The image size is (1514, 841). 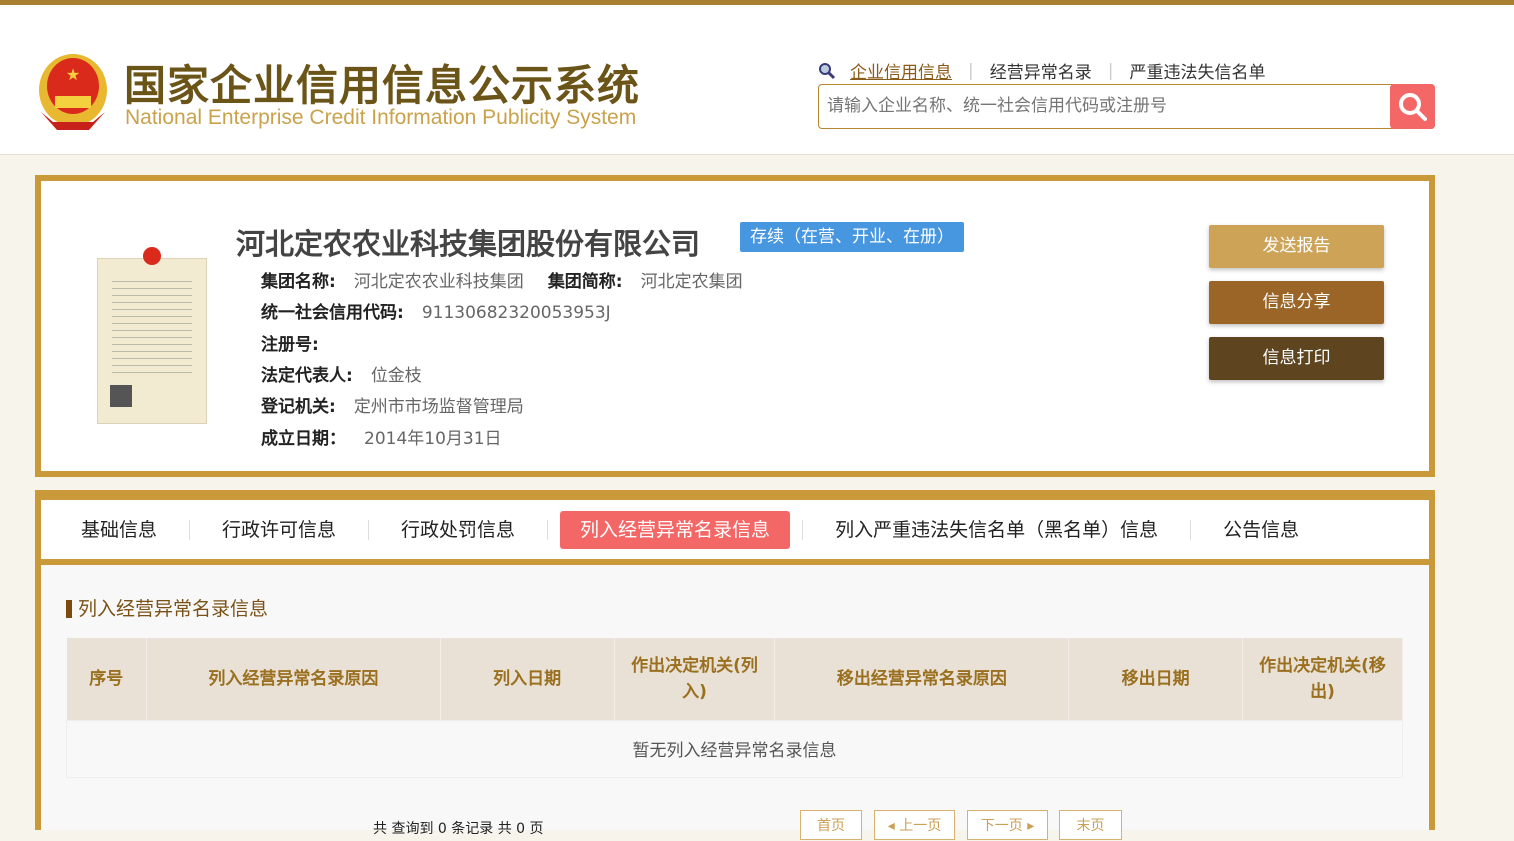 I want to click on search-button, so click(x=1412, y=106).